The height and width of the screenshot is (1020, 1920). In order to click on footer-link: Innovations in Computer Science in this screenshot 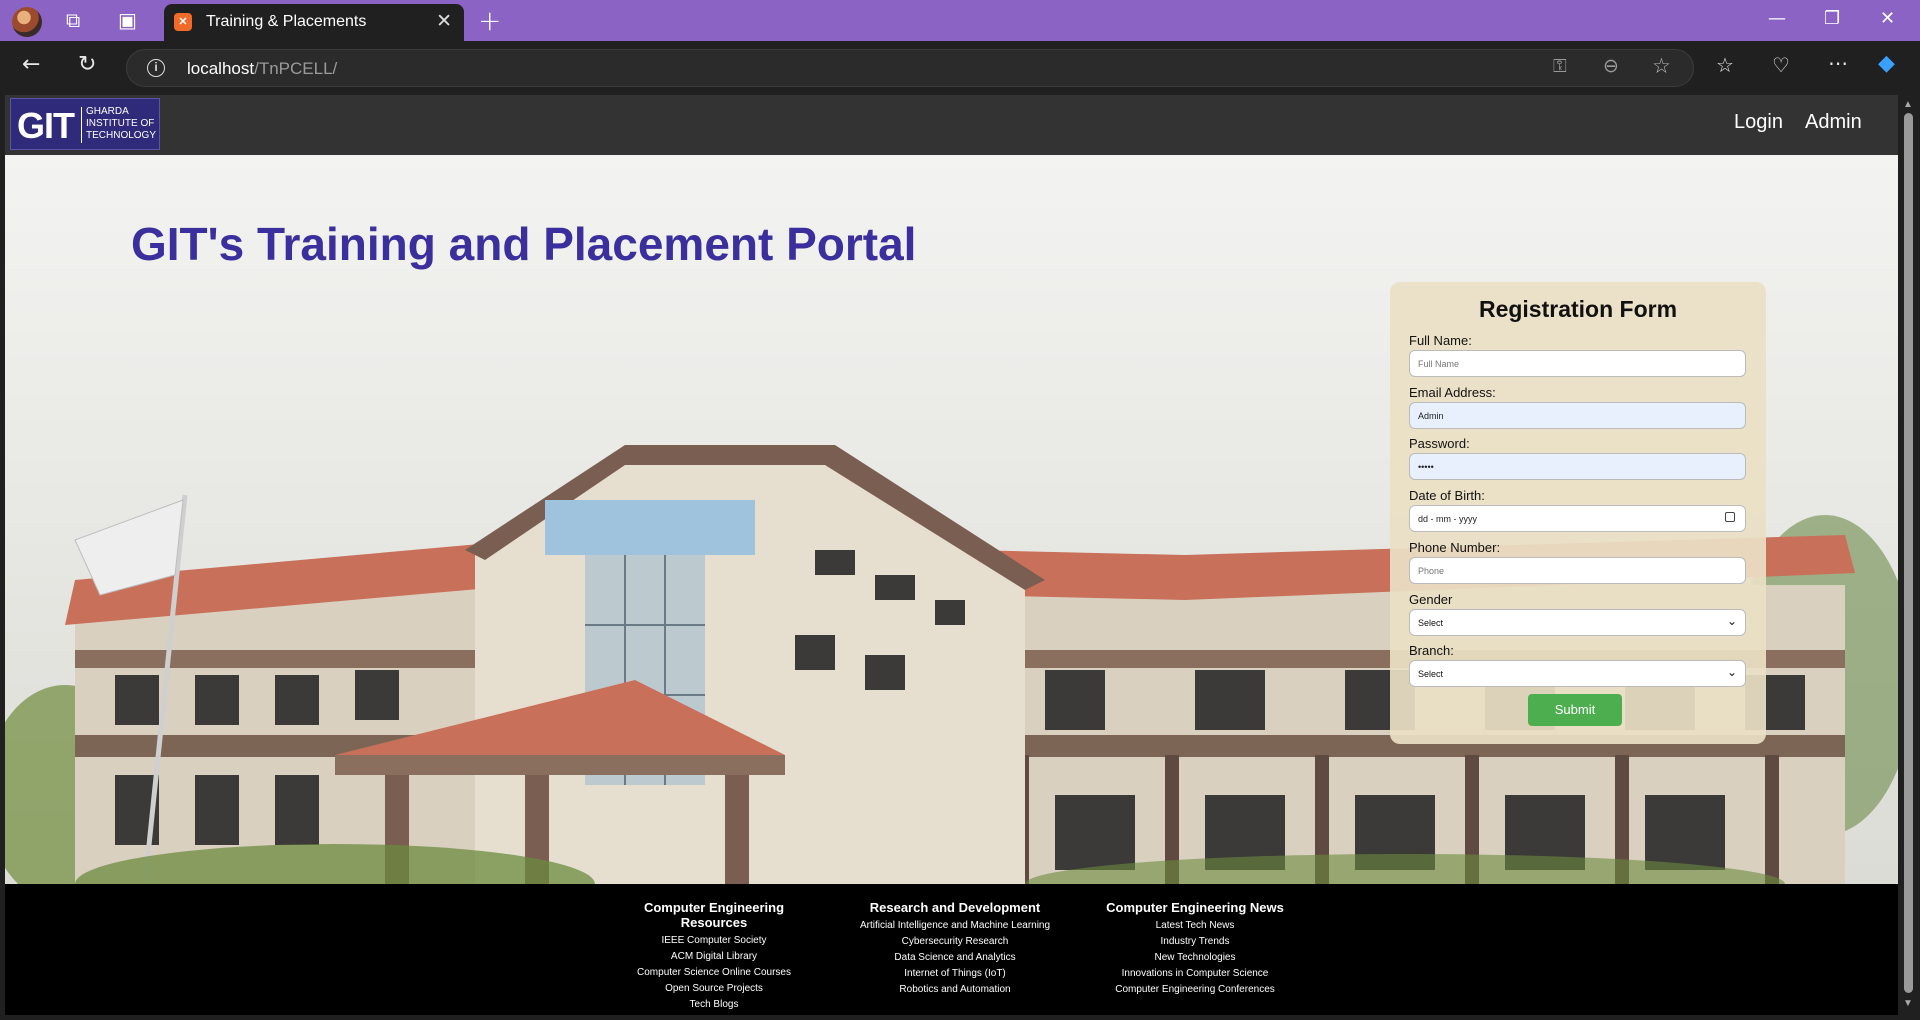, I will do `click(1195, 974)`.